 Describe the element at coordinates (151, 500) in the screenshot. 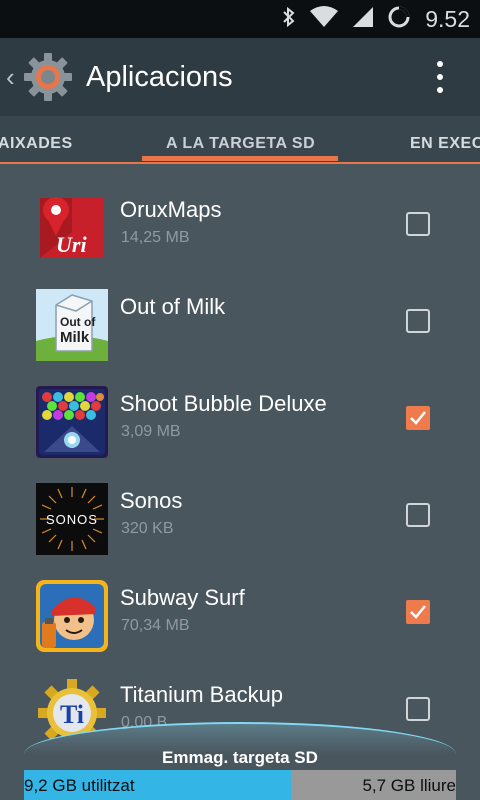

I see `app-name: Sonos` at that location.